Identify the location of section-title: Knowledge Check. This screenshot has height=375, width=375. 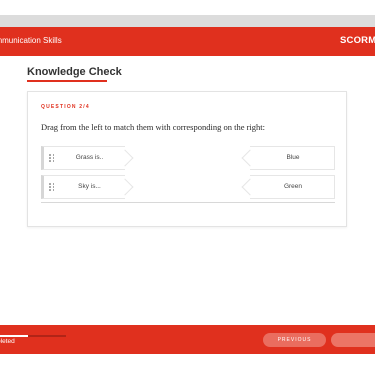
(74, 72).